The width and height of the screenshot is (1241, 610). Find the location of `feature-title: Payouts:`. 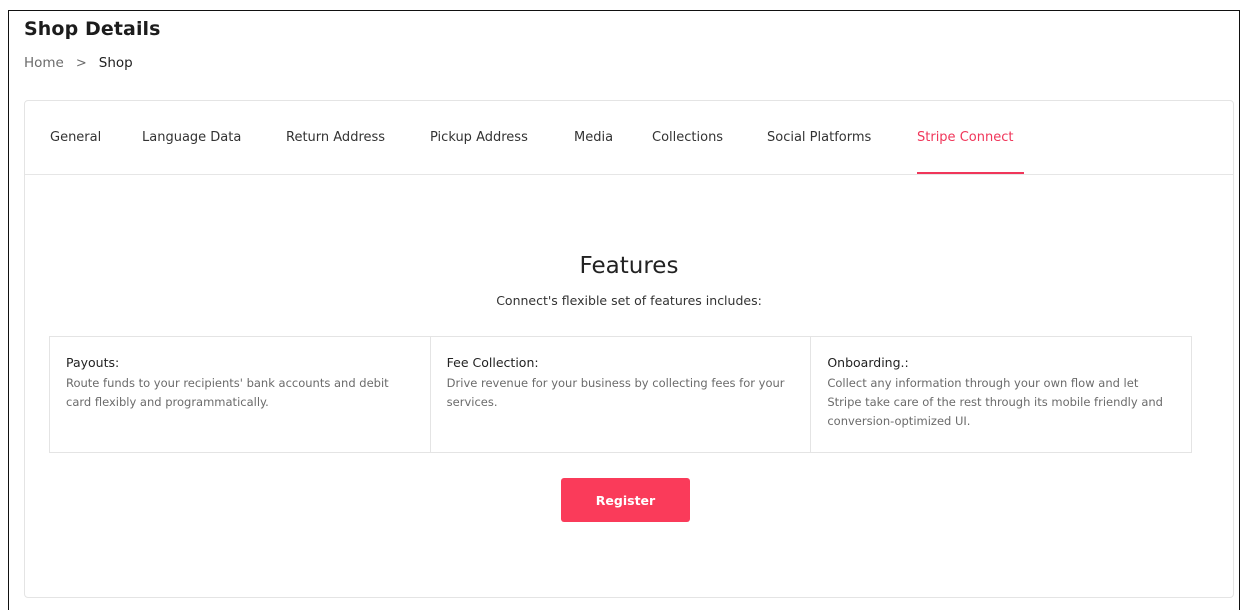

feature-title: Payouts: is located at coordinates (93, 362).